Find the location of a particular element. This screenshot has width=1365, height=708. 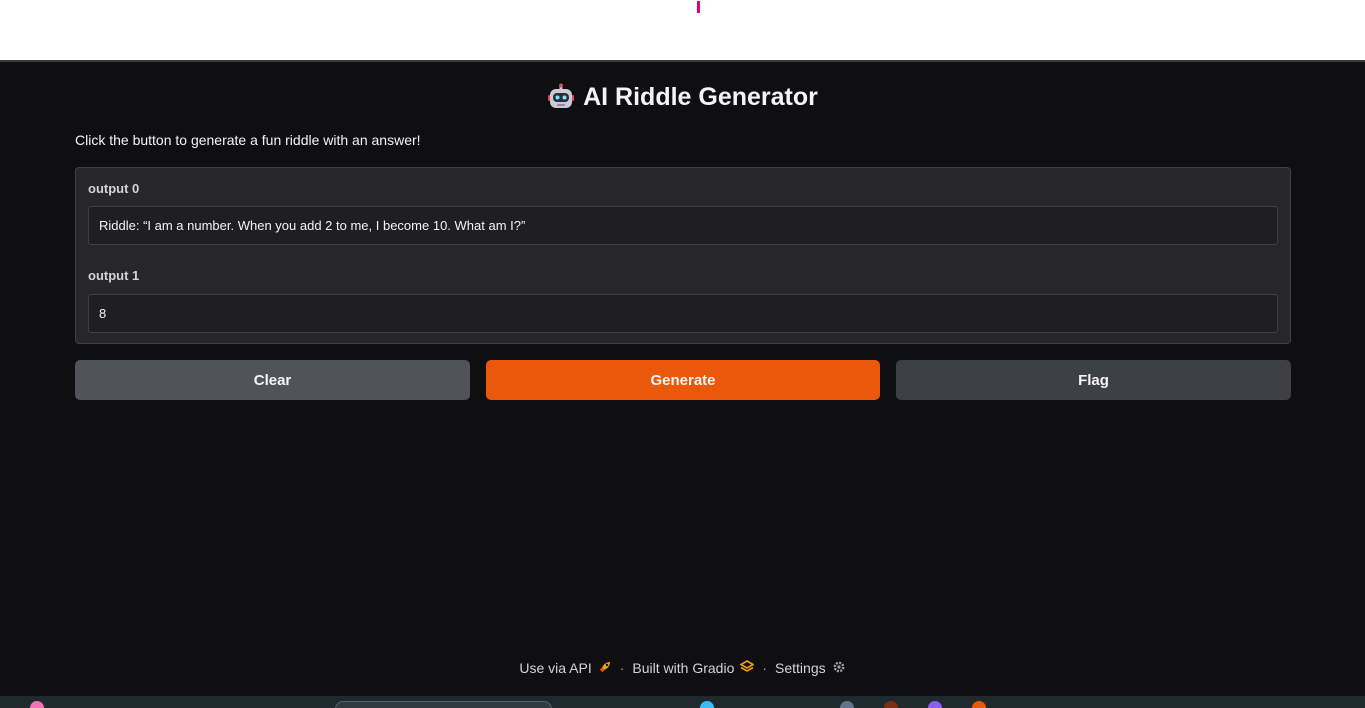

rocket-icon is located at coordinates (605, 668).